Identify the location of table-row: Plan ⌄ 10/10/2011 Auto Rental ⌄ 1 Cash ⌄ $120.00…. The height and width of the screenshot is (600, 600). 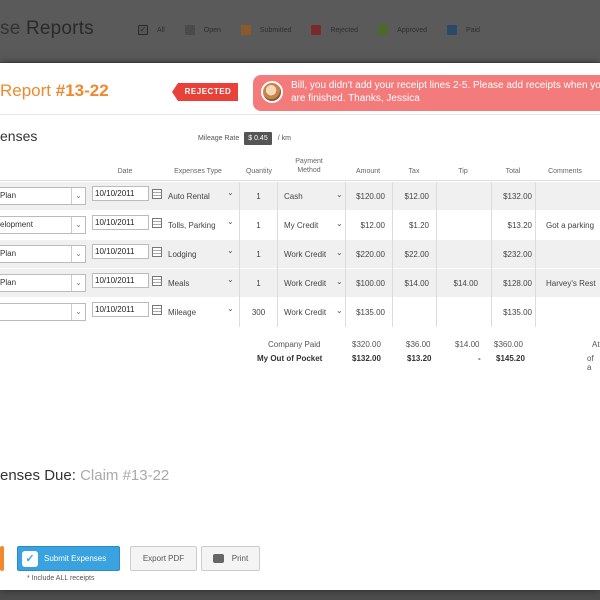
(300, 196).